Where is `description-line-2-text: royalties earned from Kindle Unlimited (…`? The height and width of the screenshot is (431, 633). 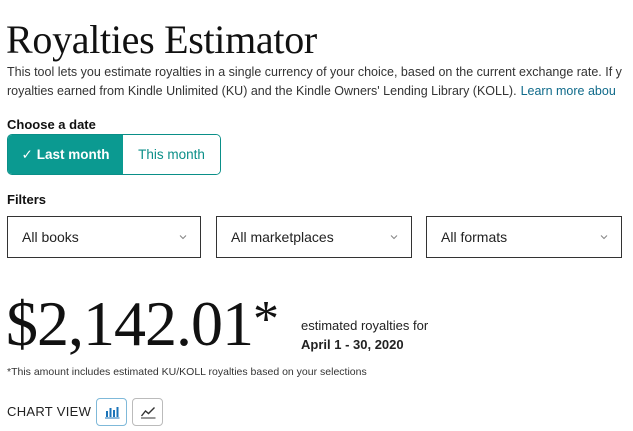 description-line-2-text: royalties earned from Kindle Unlimited (… is located at coordinates (262, 91).